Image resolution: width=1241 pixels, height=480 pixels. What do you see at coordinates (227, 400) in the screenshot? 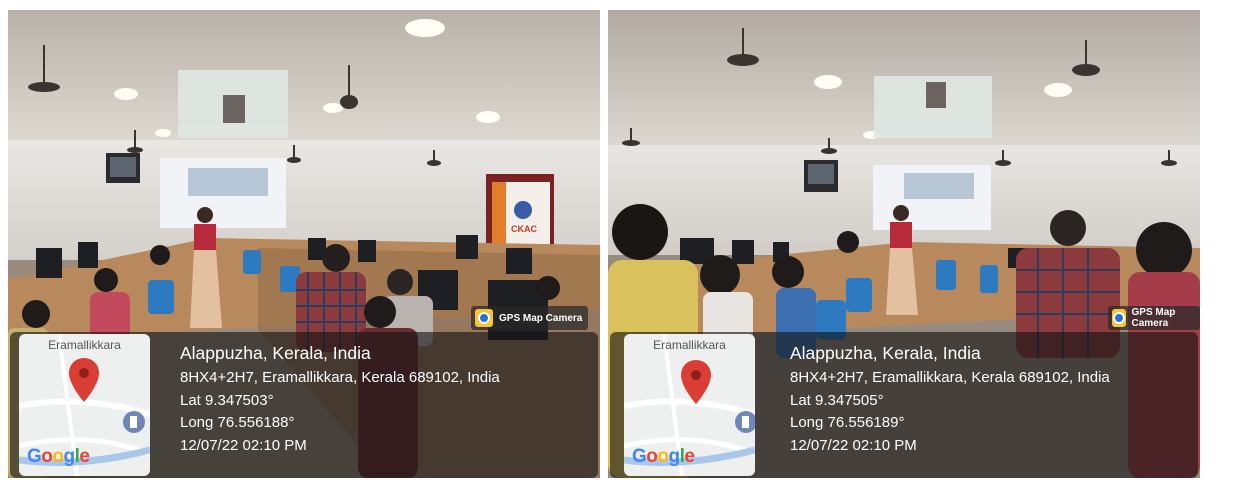
I see `latitude: Lat 9.347503°` at bounding box center [227, 400].